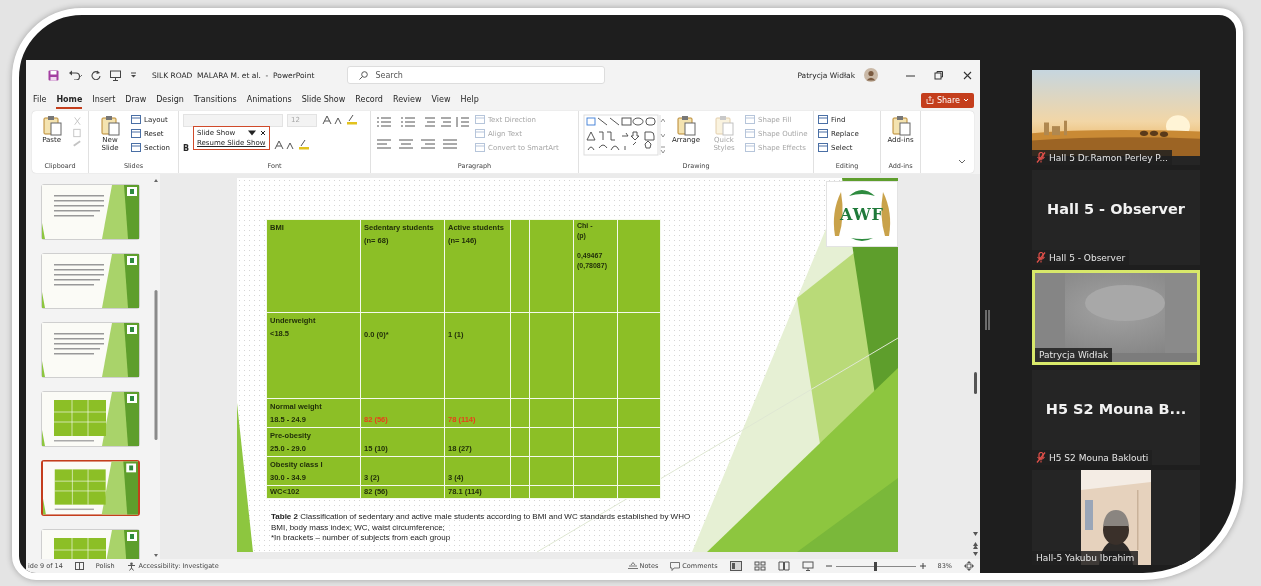 The image size is (1261, 586). I want to click on avatar-icon, so click(871, 75).